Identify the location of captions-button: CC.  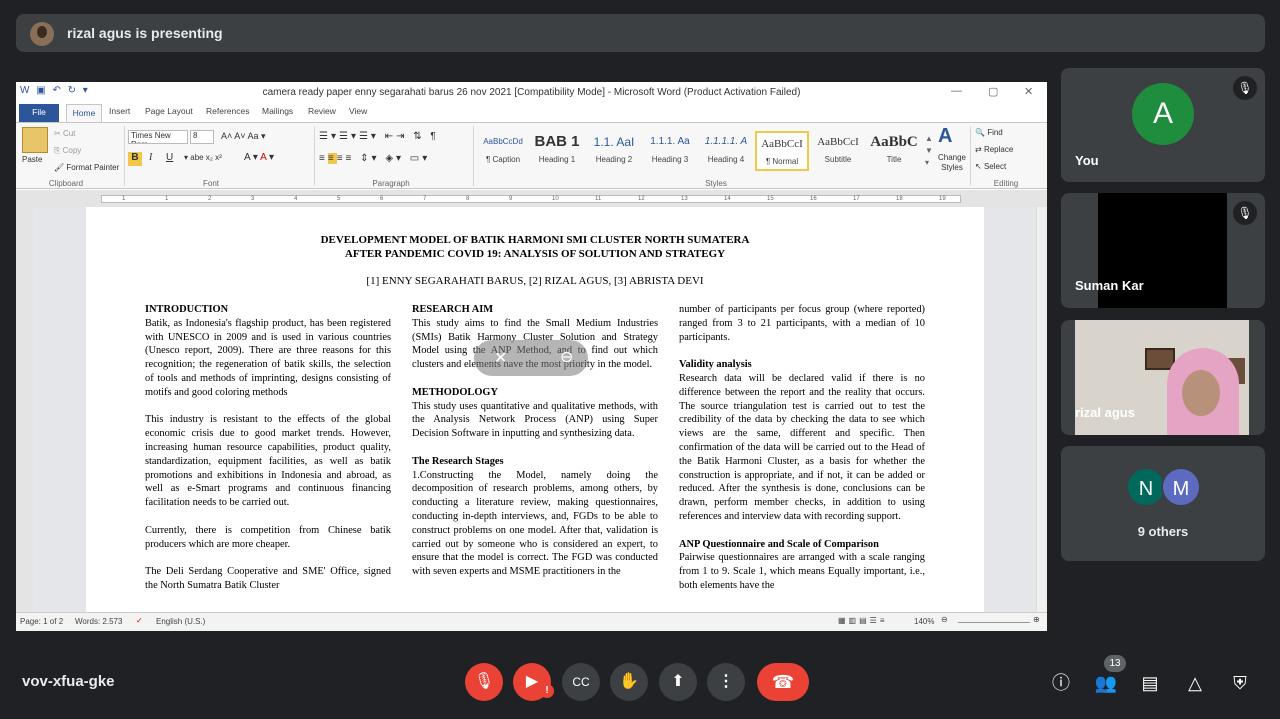
(581, 682).